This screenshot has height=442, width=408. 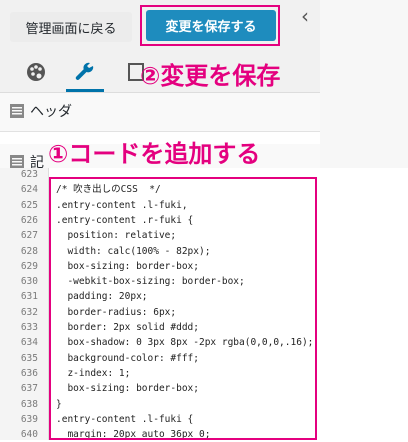 What do you see at coordinates (204, 235) in the screenshot?
I see `code-line: 627 position: relative;` at bounding box center [204, 235].